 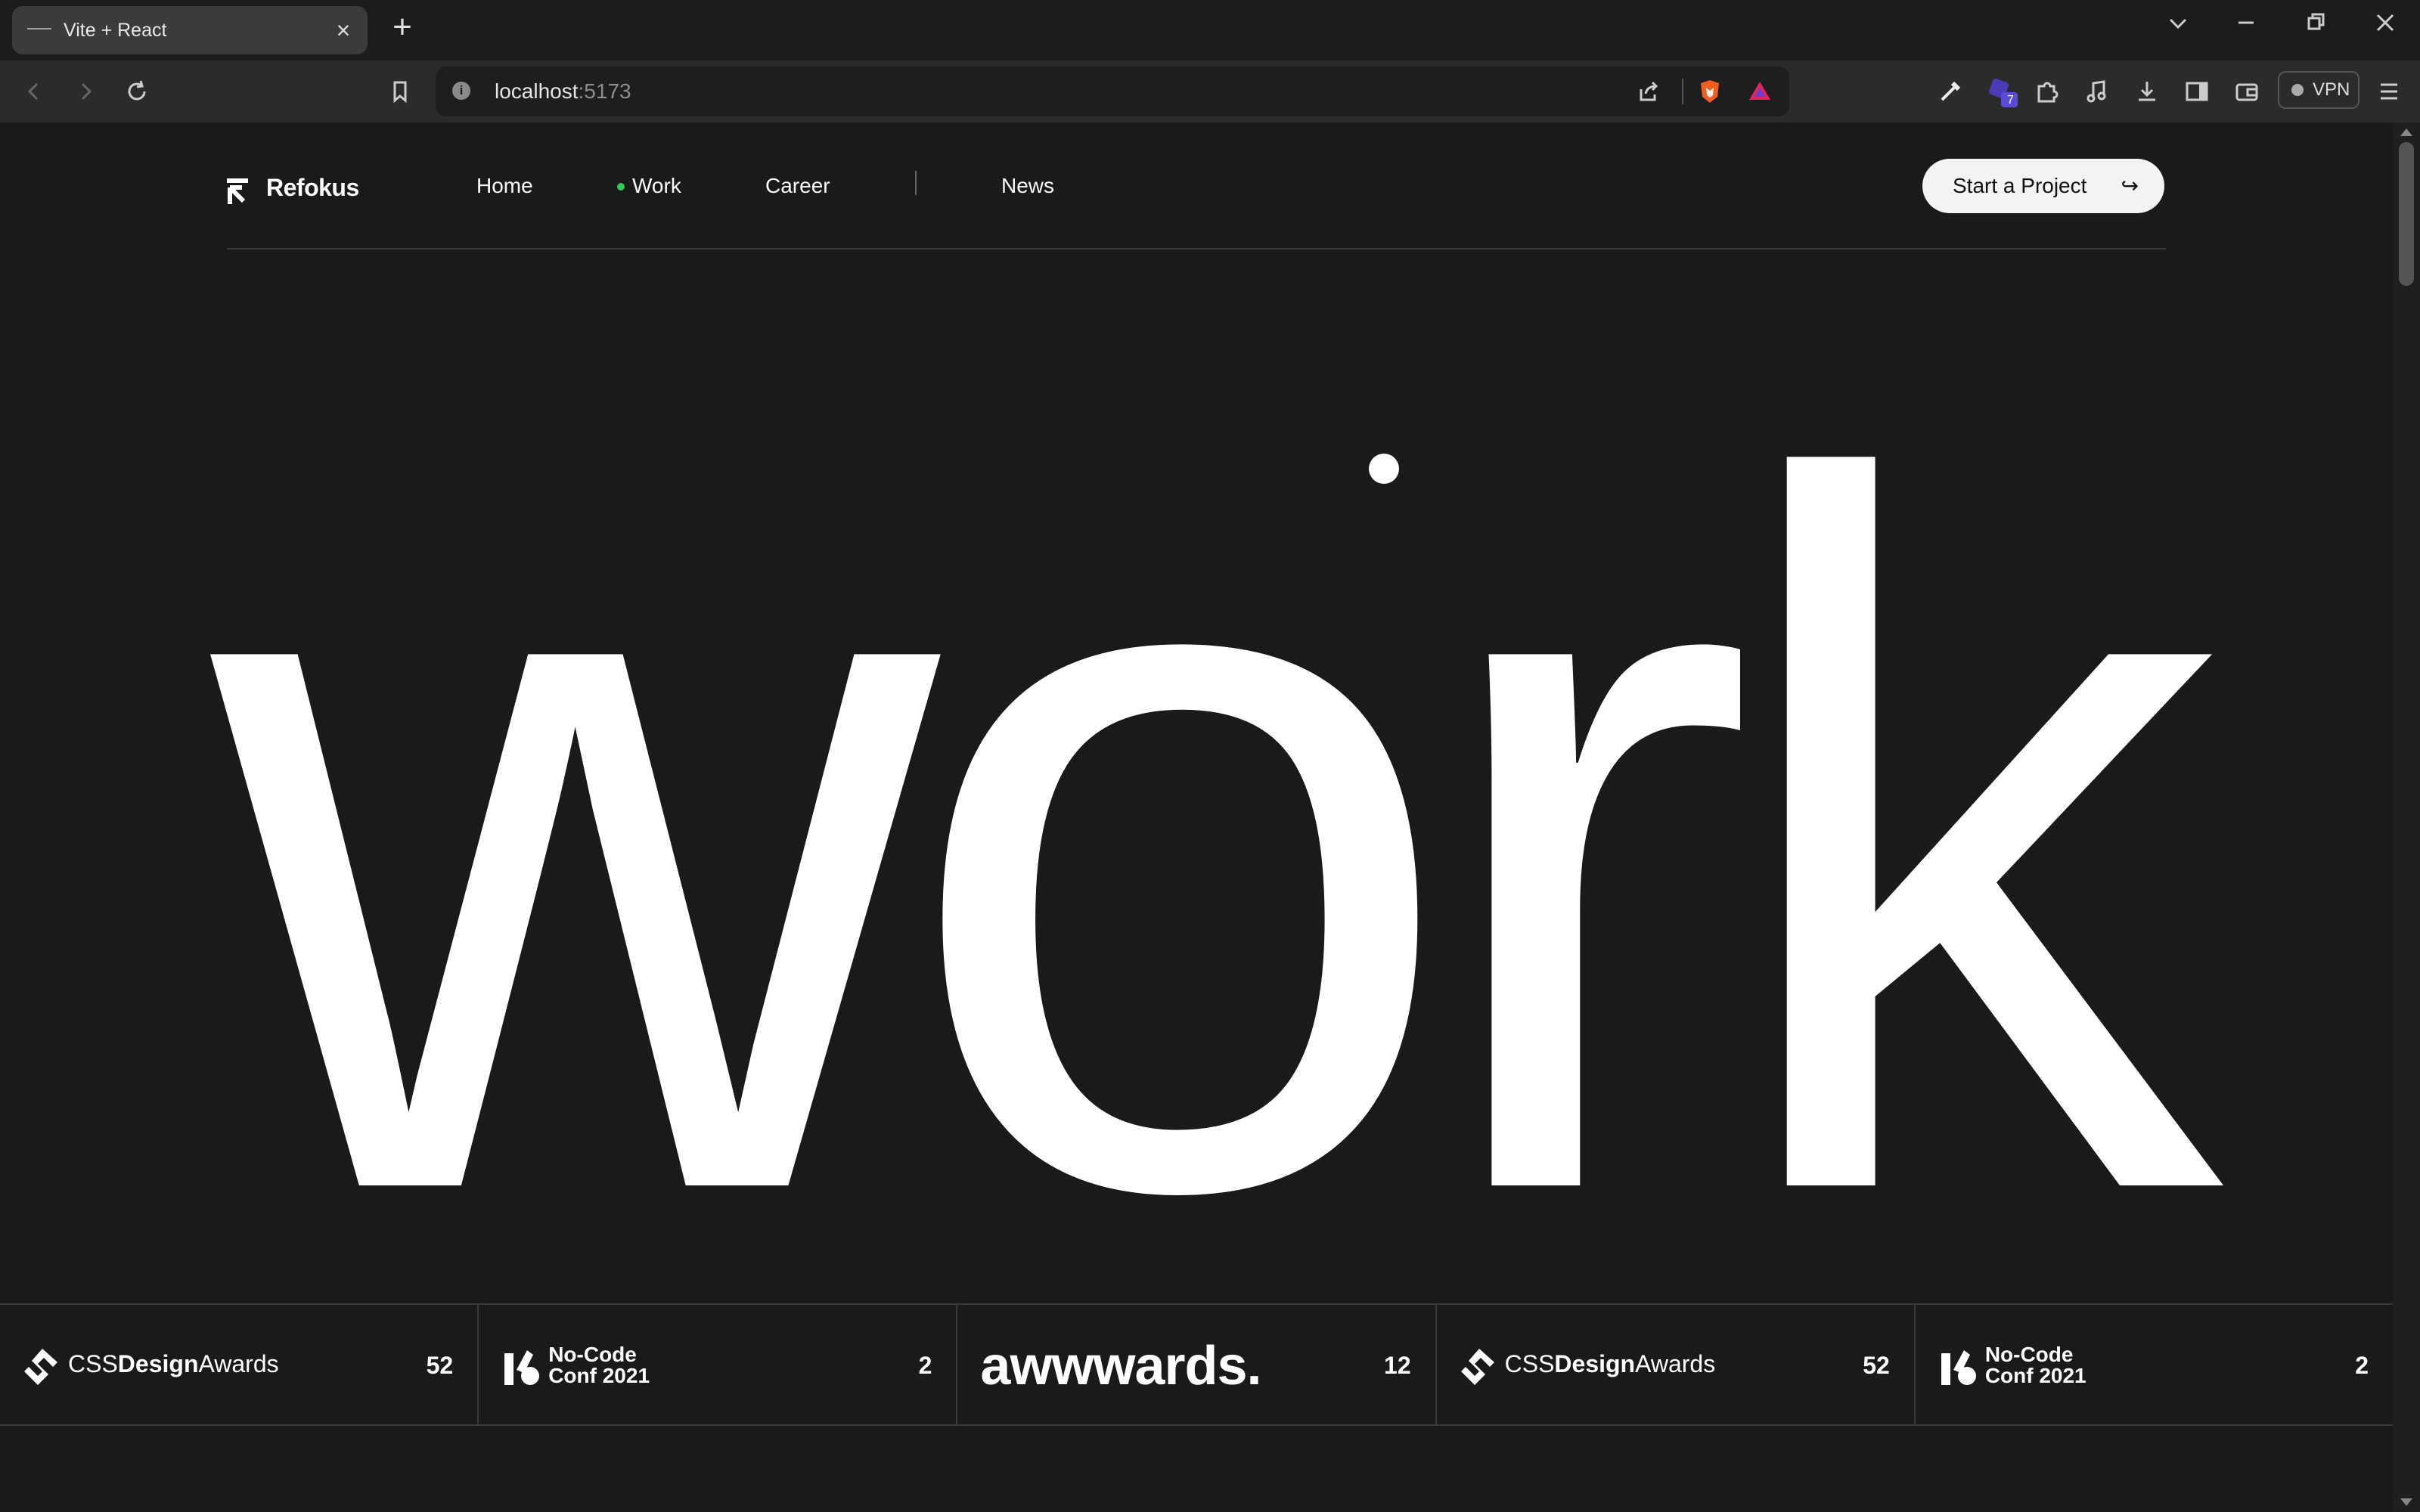 What do you see at coordinates (563, 91) in the screenshot?
I see `url-text: localhost:5173` at bounding box center [563, 91].